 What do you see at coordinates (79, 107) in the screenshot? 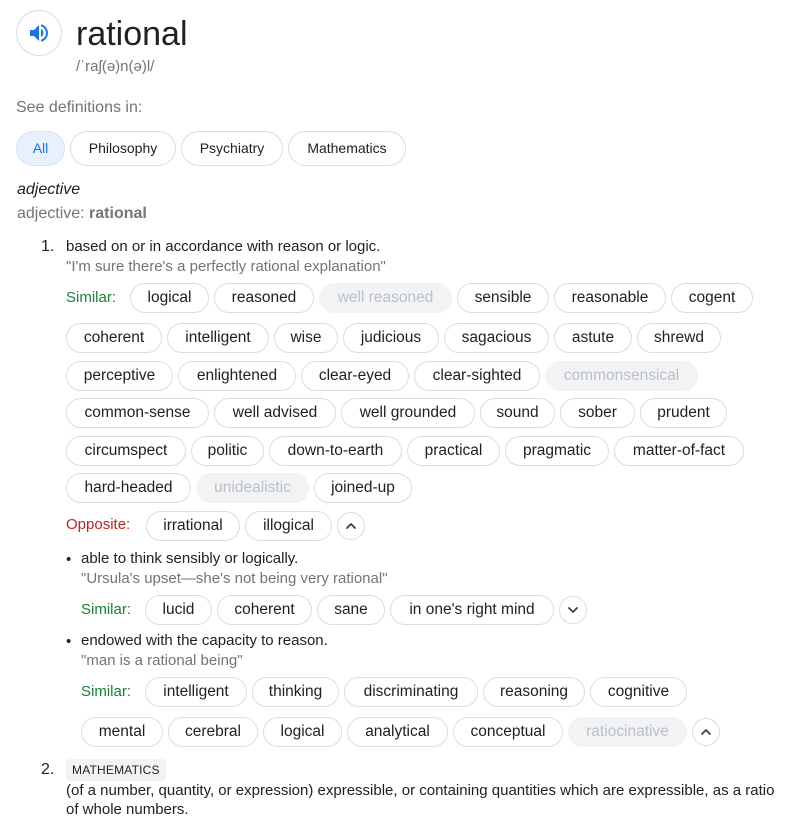
I see `see-definitions-label: See definitions in:` at bounding box center [79, 107].